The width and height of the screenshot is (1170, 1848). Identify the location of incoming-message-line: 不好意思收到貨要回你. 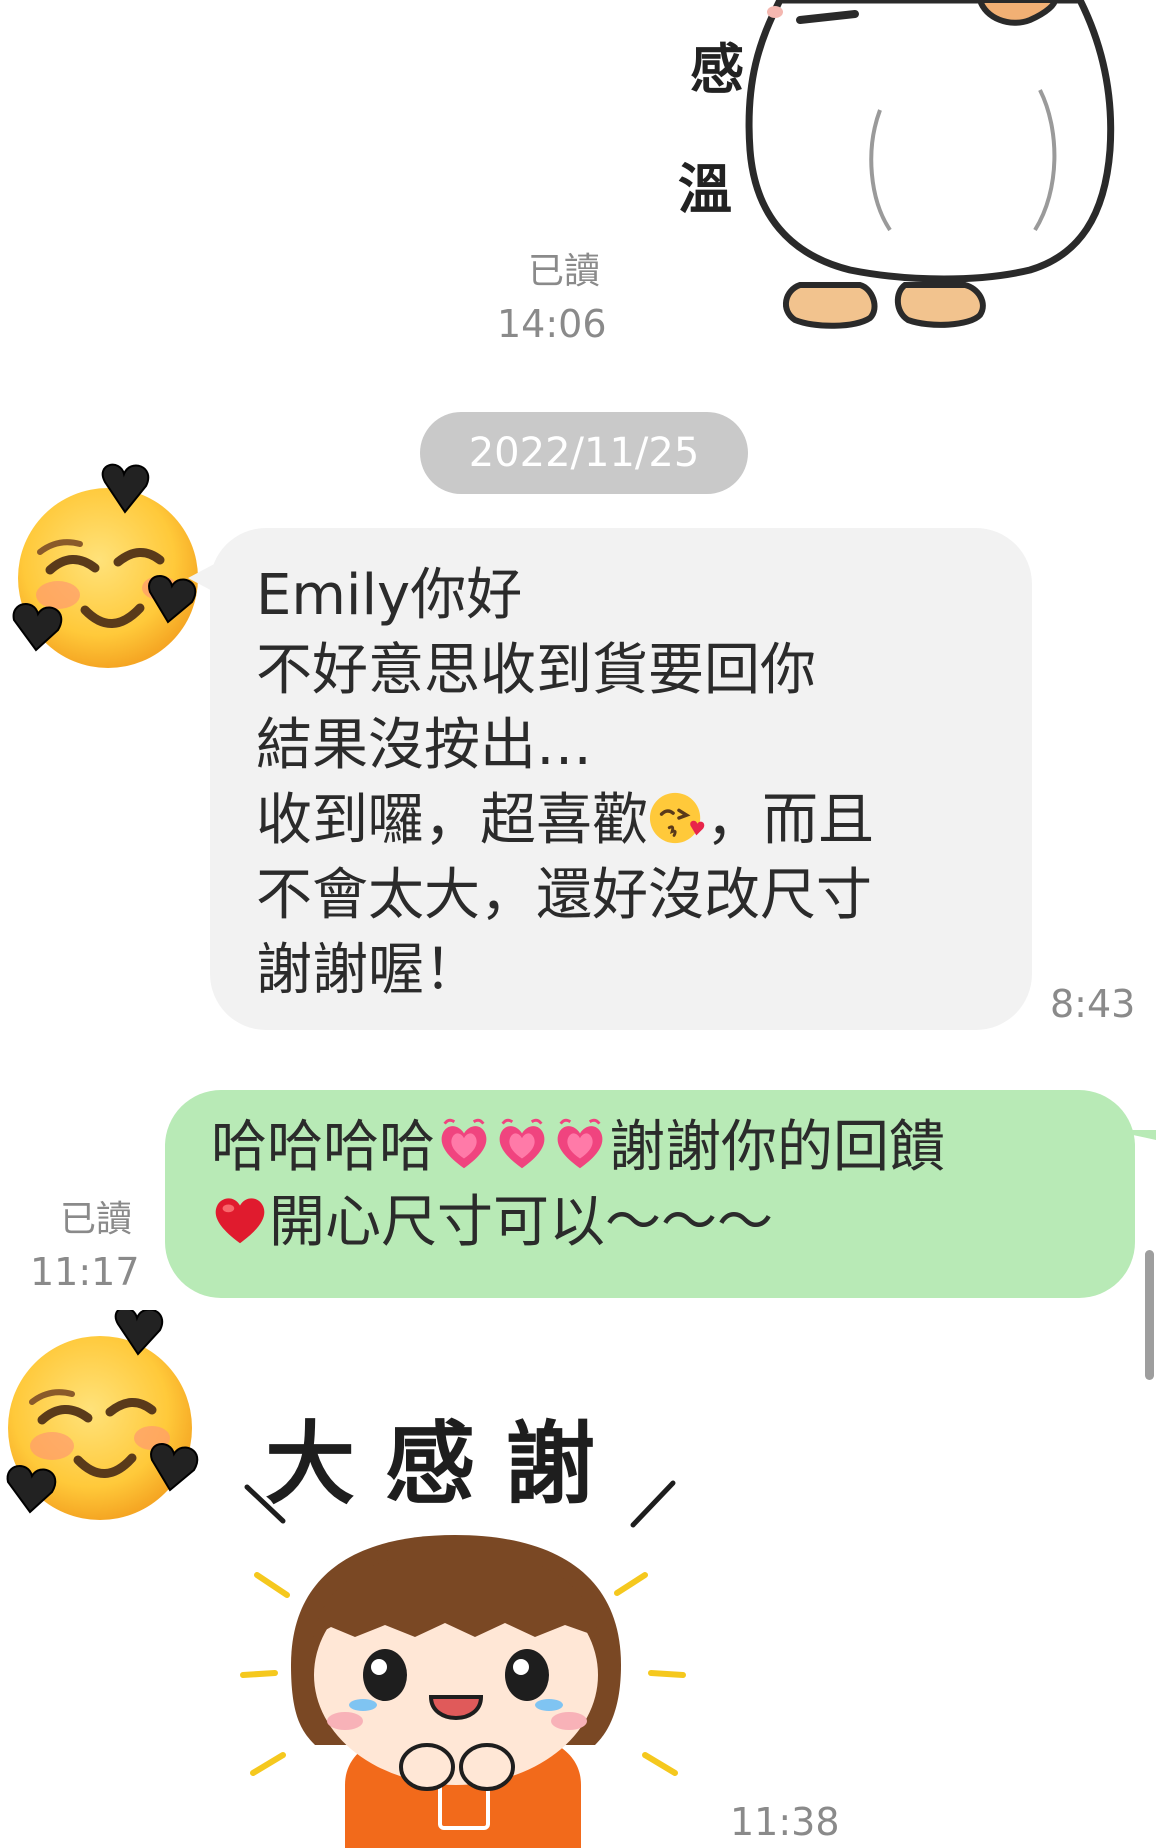
(536, 670).